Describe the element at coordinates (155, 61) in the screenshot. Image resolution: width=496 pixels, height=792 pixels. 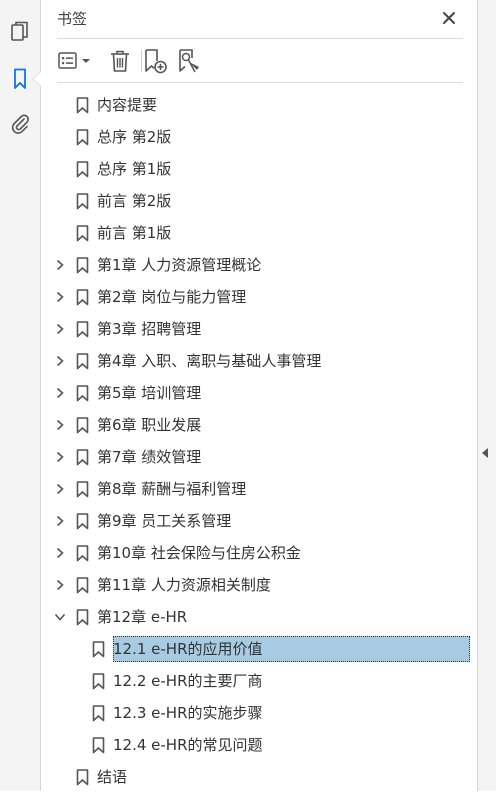
I see `new-bookmark-button` at that location.